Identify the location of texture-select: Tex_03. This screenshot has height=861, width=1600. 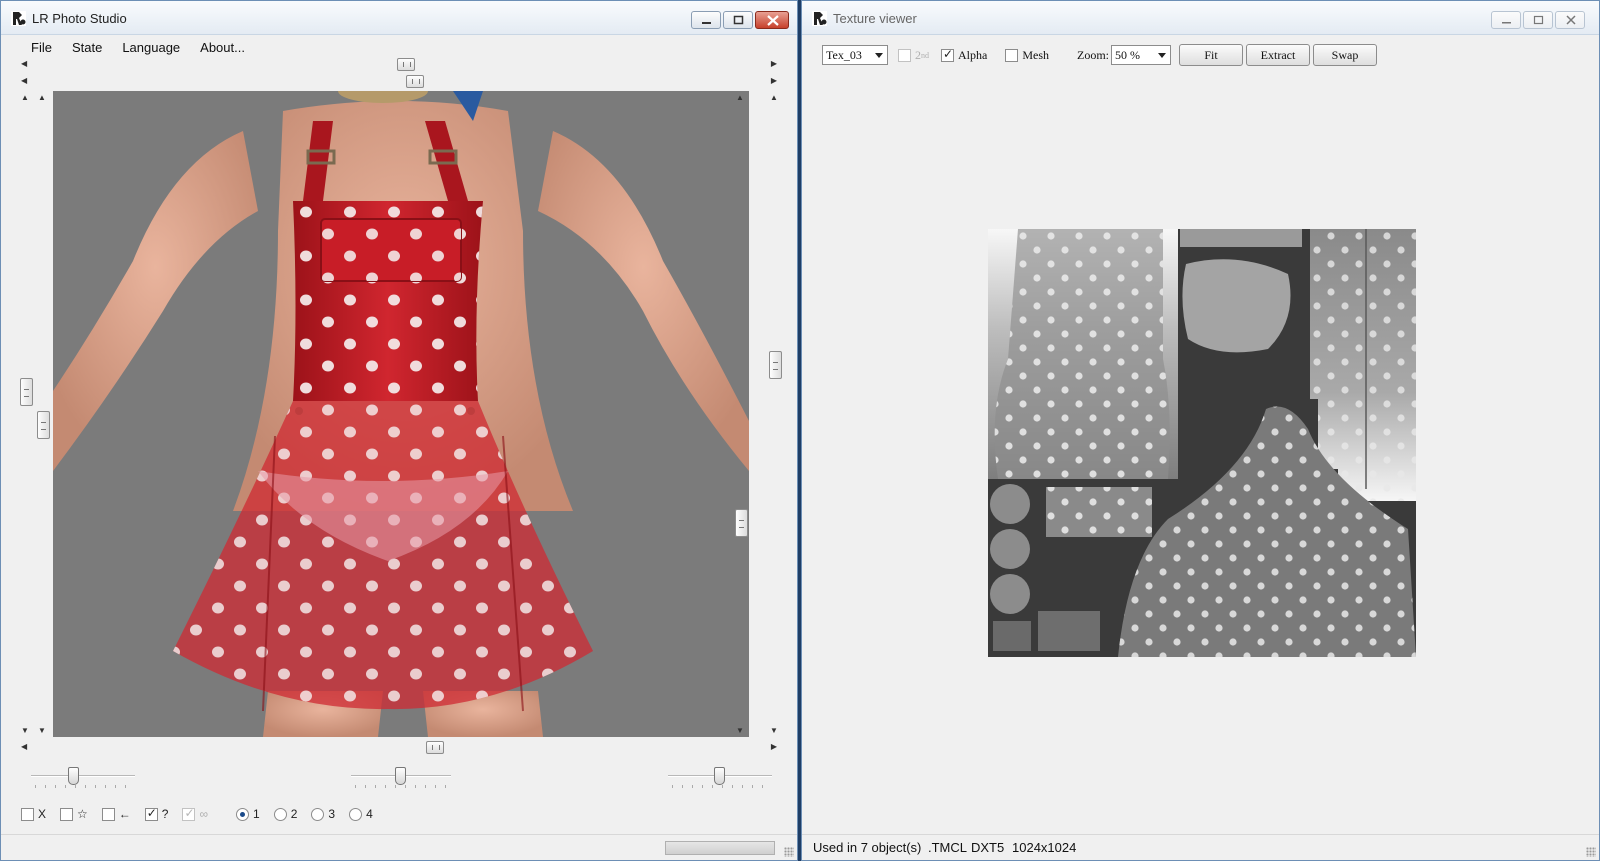
(855, 55).